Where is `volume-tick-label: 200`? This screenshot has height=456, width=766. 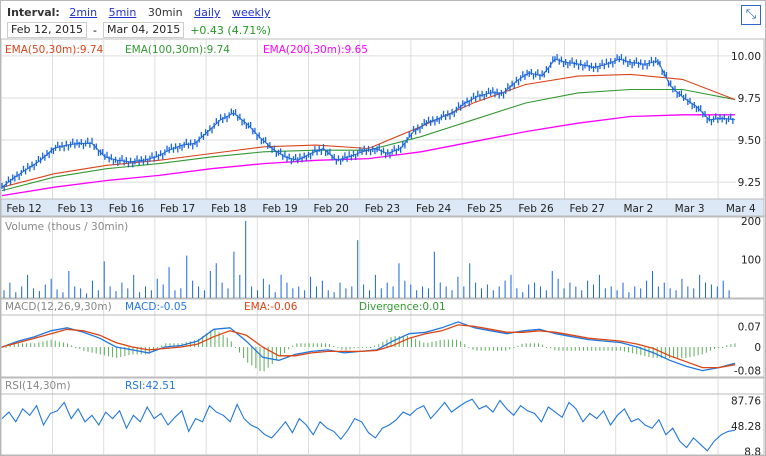 volume-tick-label: 200 is located at coordinates (751, 222).